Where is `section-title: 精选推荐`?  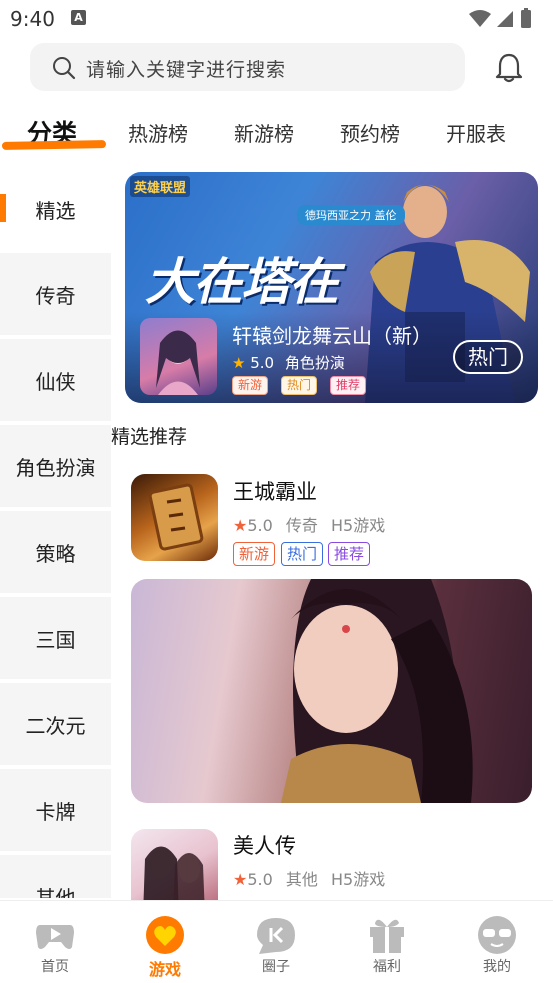
section-title: 精选推荐 is located at coordinates (149, 437).